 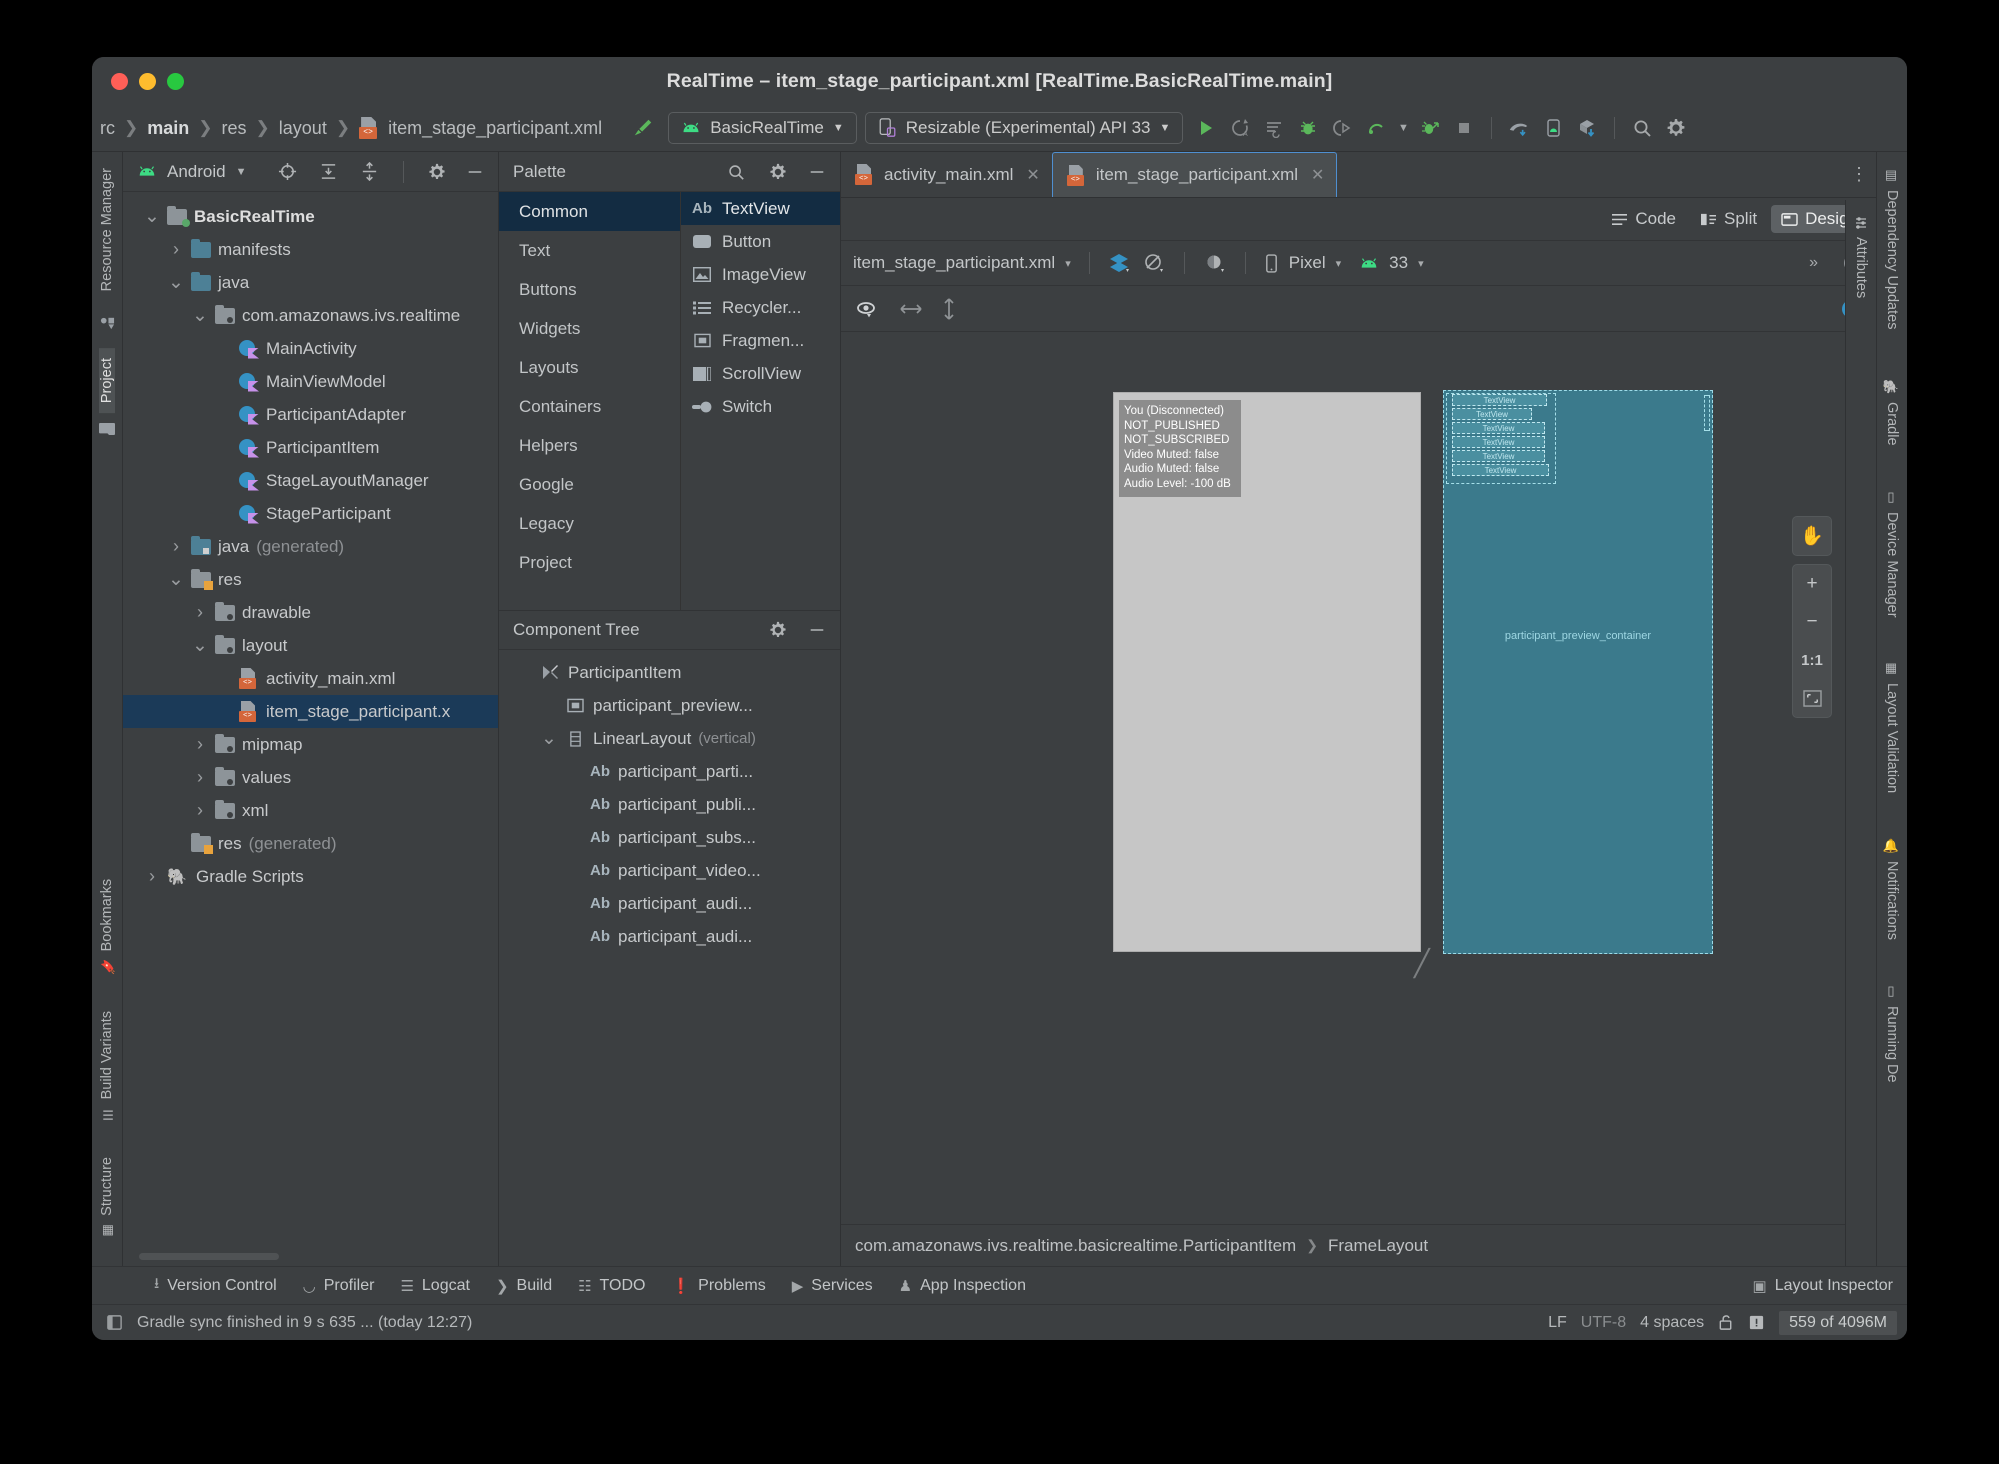 What do you see at coordinates (310, 612) in the screenshot?
I see `tree-row: › drawable` at bounding box center [310, 612].